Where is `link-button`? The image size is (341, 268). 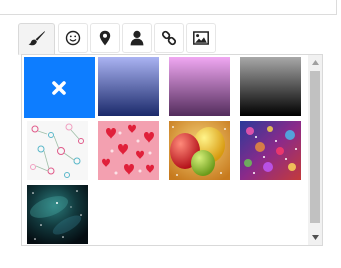
link-button is located at coordinates (169, 38).